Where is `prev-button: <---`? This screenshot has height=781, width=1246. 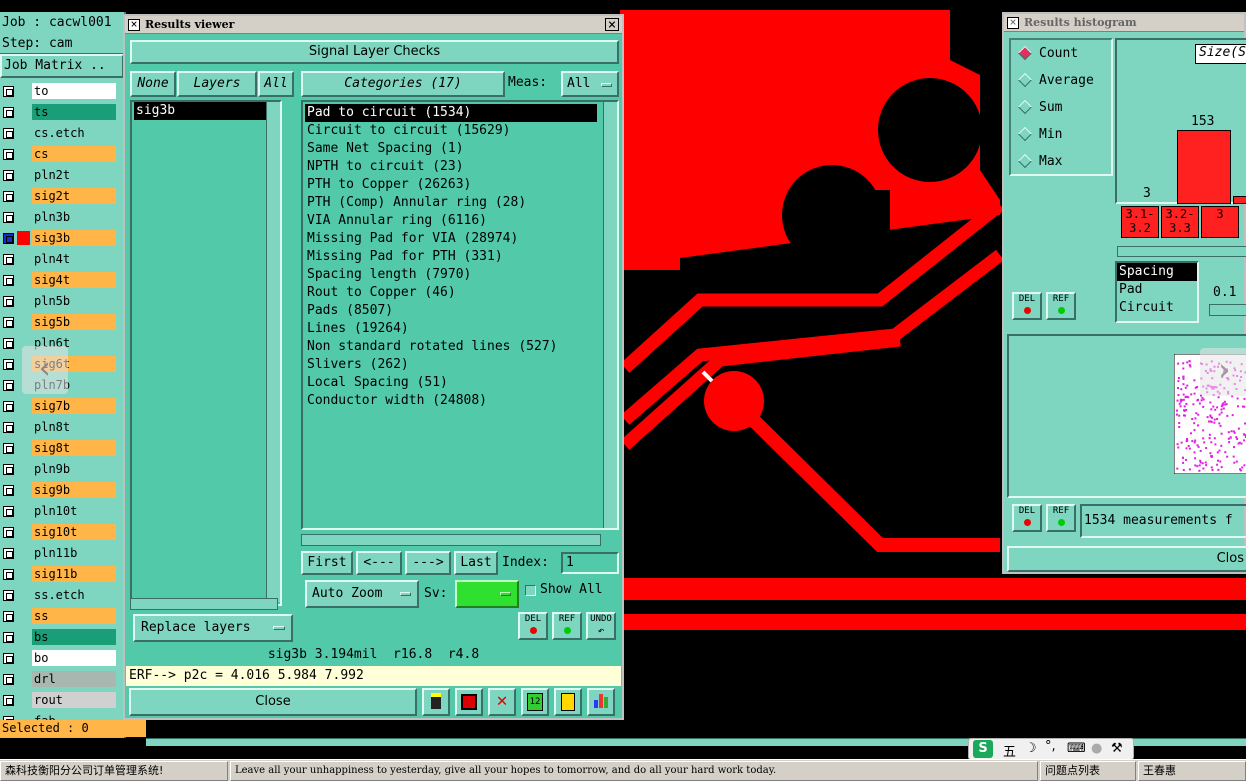 prev-button: <--- is located at coordinates (379, 563).